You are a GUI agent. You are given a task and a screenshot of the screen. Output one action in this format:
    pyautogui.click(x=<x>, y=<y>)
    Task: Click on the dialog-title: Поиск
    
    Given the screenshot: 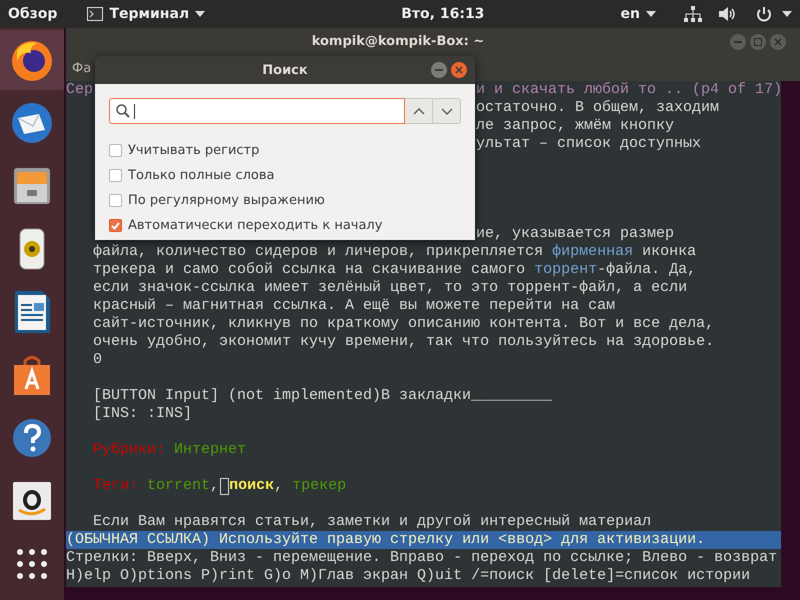 What is the action you would take?
    pyautogui.click(x=285, y=70)
    